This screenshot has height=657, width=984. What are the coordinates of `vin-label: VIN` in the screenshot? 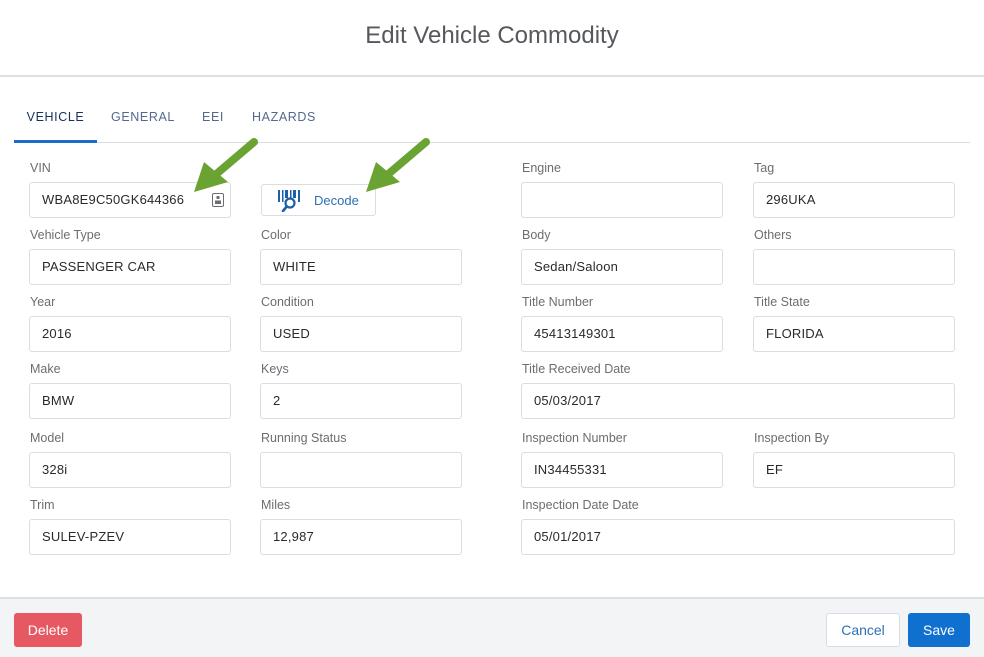 It's located at (40, 168).